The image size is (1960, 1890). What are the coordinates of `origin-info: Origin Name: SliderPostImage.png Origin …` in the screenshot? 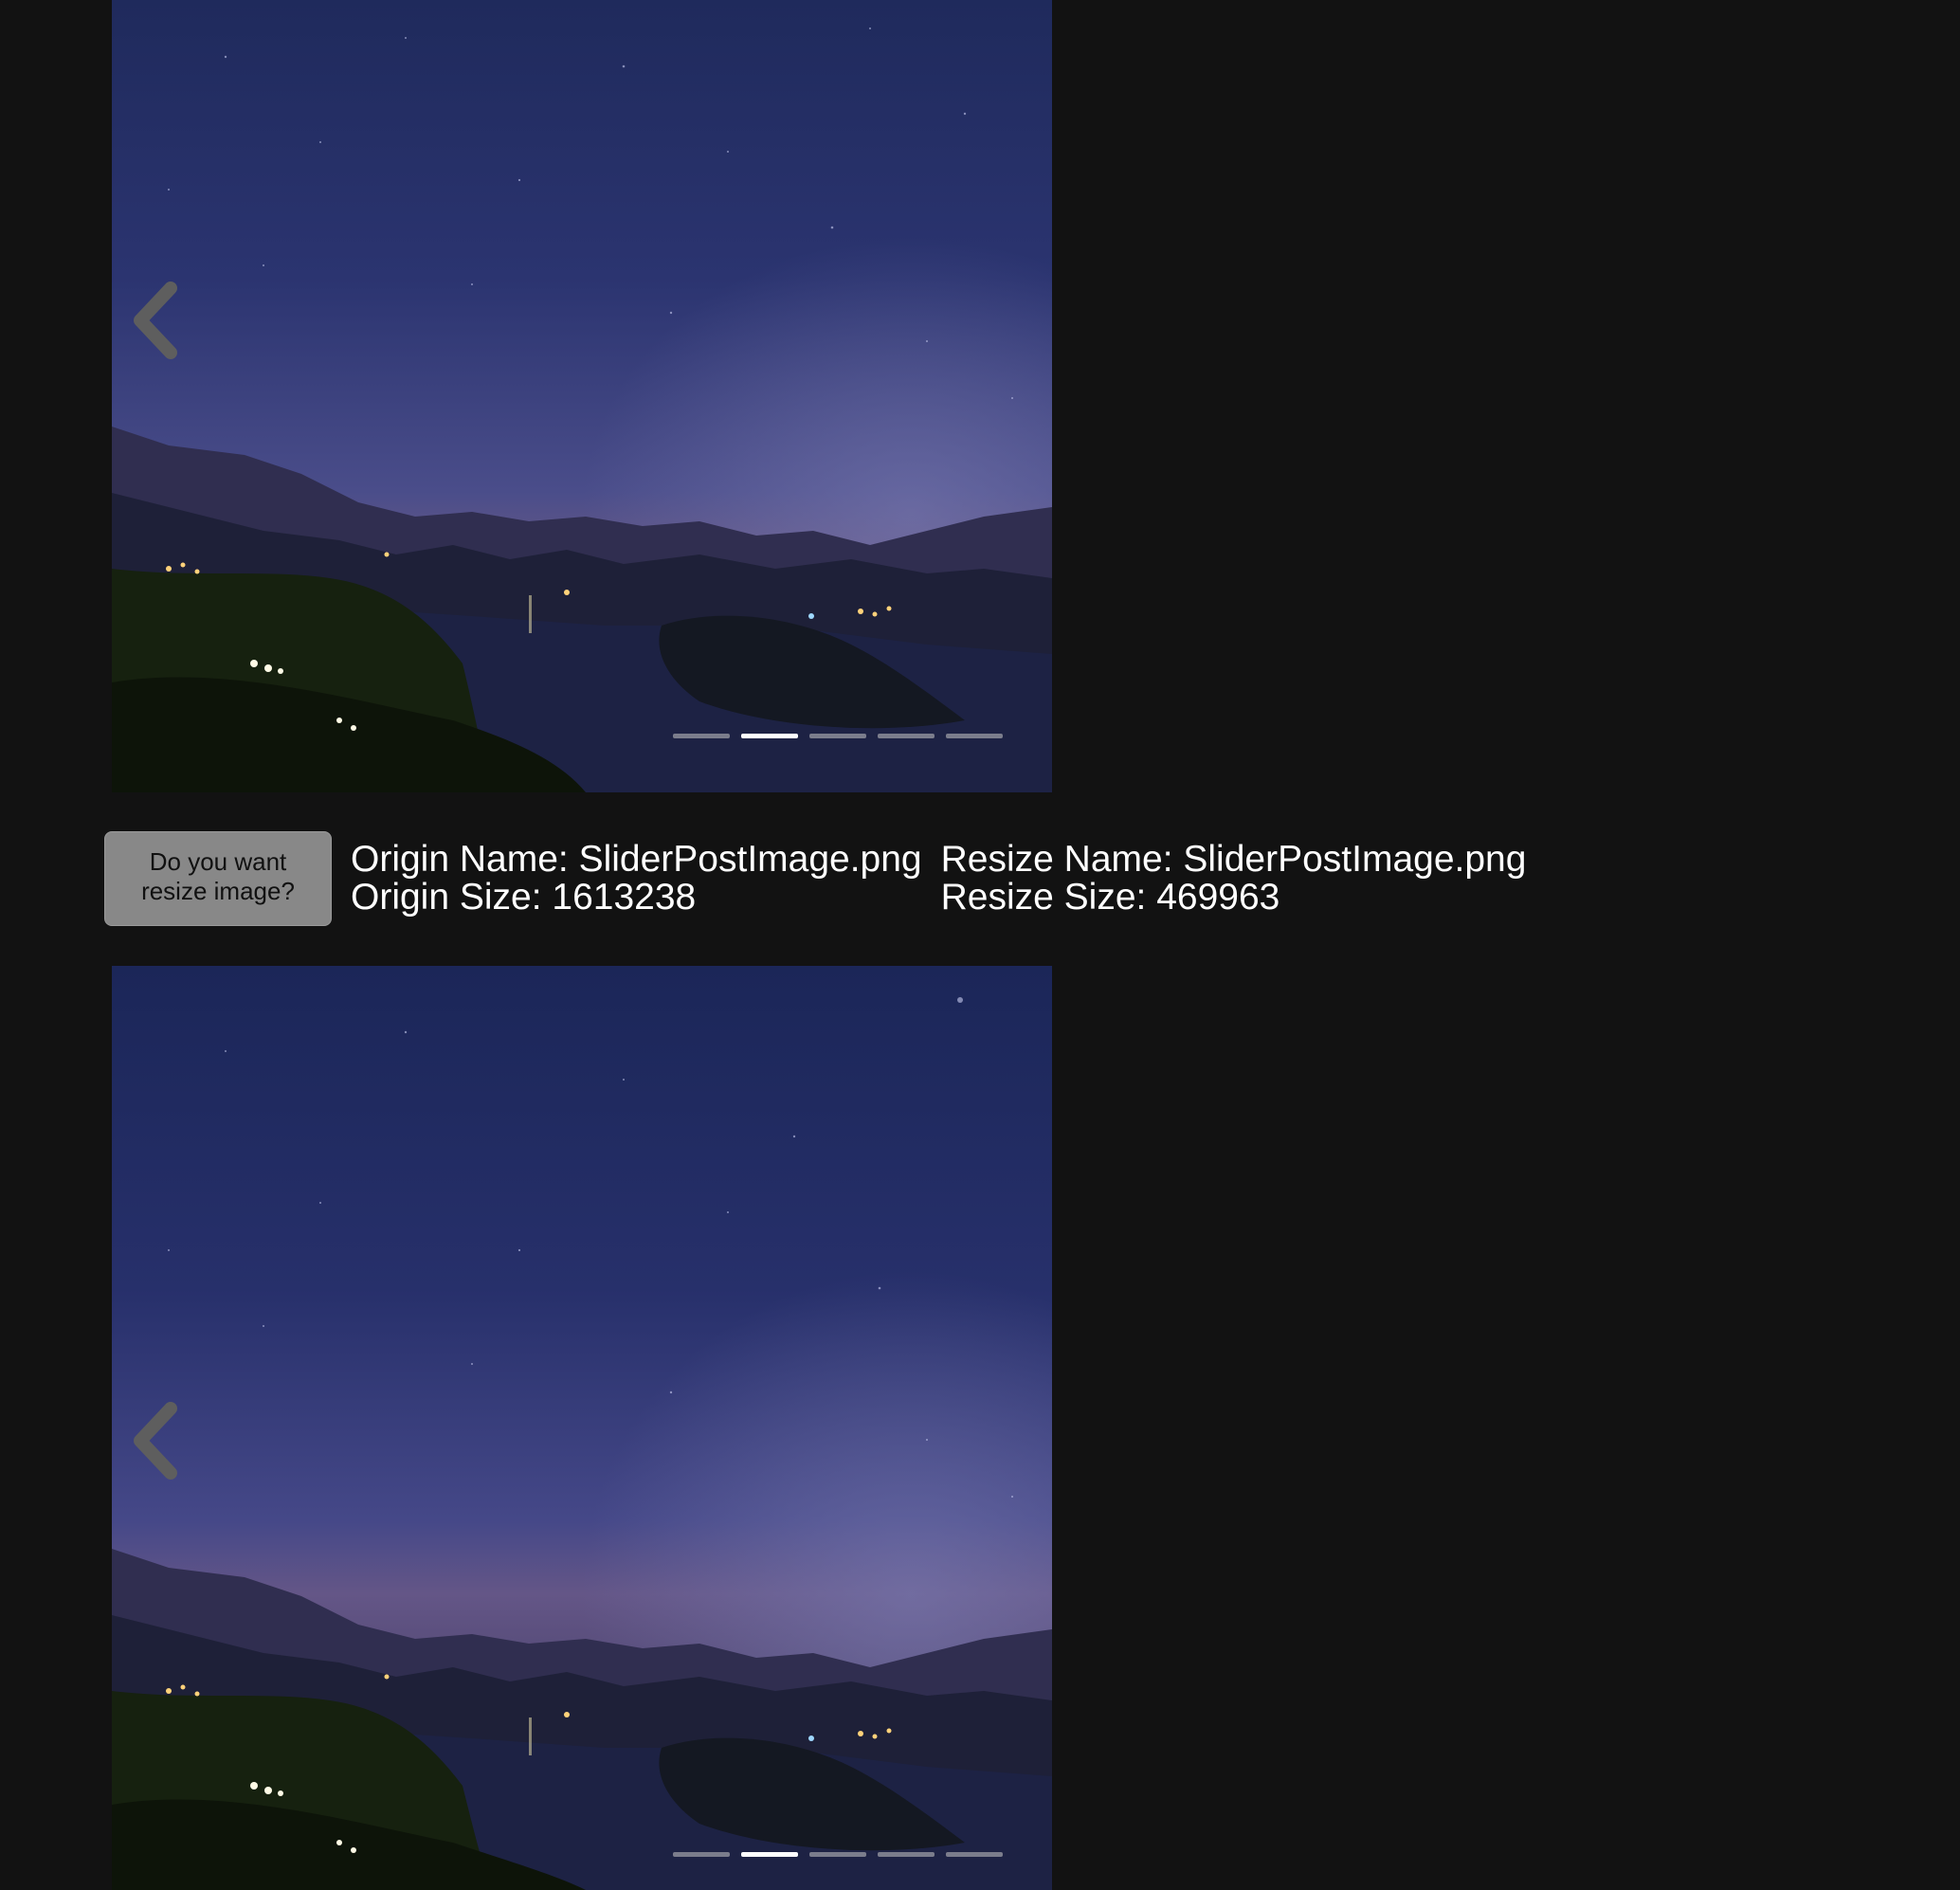 It's located at (636, 879).